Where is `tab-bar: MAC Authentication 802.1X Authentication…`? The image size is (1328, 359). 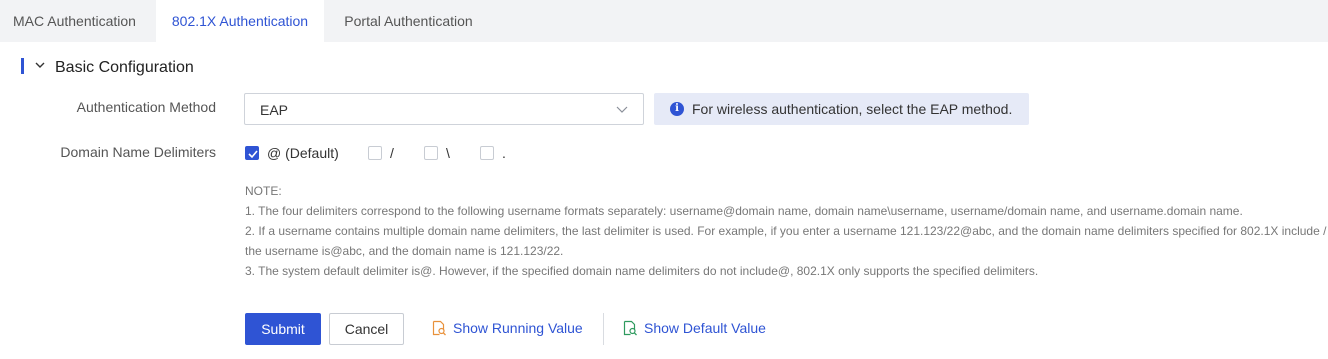 tab-bar: MAC Authentication 802.1X Authentication… is located at coordinates (664, 21).